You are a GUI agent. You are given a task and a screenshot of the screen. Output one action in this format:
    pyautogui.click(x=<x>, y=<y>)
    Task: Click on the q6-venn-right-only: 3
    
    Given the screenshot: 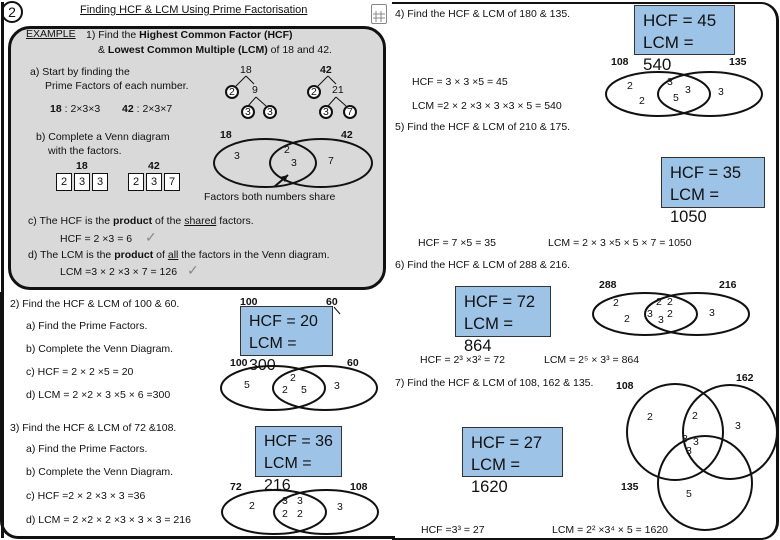 What is the action you would take?
    pyautogui.click(x=712, y=313)
    